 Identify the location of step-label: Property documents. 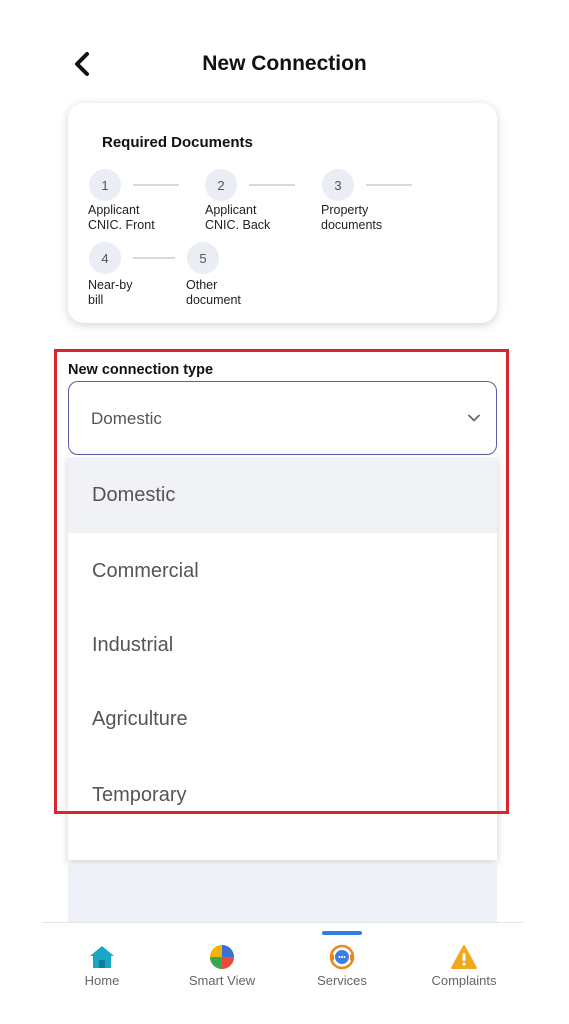
(352, 217).